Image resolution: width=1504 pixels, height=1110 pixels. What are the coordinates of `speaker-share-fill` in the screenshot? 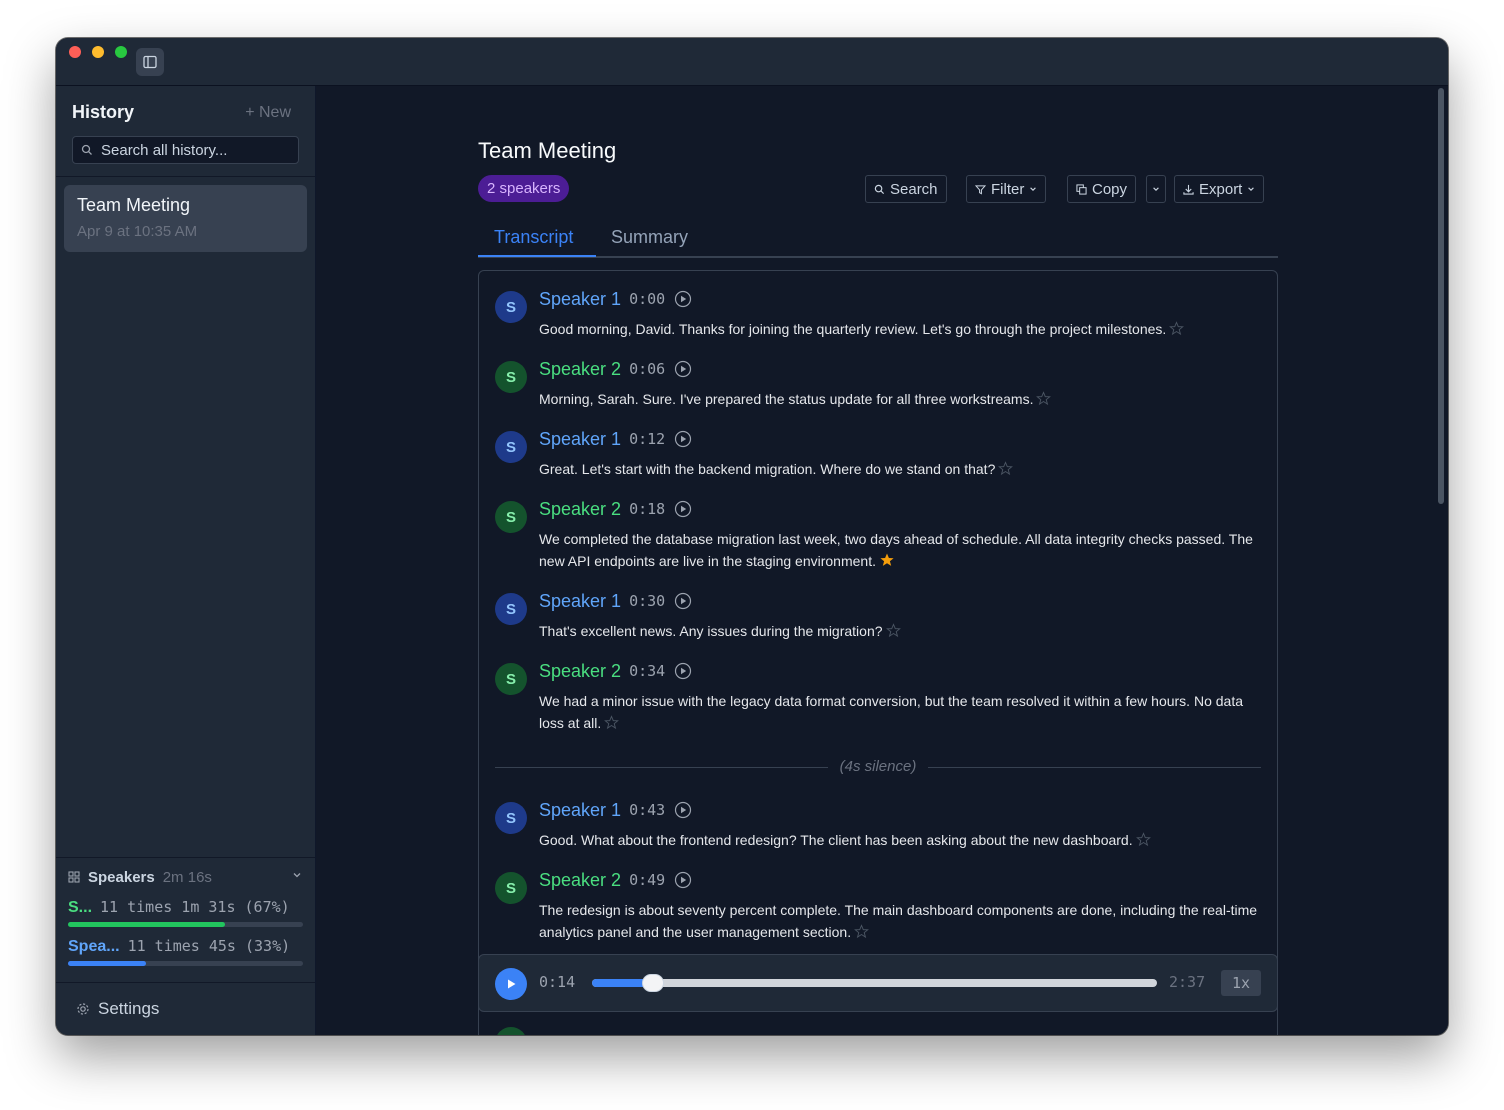 It's located at (107, 963).